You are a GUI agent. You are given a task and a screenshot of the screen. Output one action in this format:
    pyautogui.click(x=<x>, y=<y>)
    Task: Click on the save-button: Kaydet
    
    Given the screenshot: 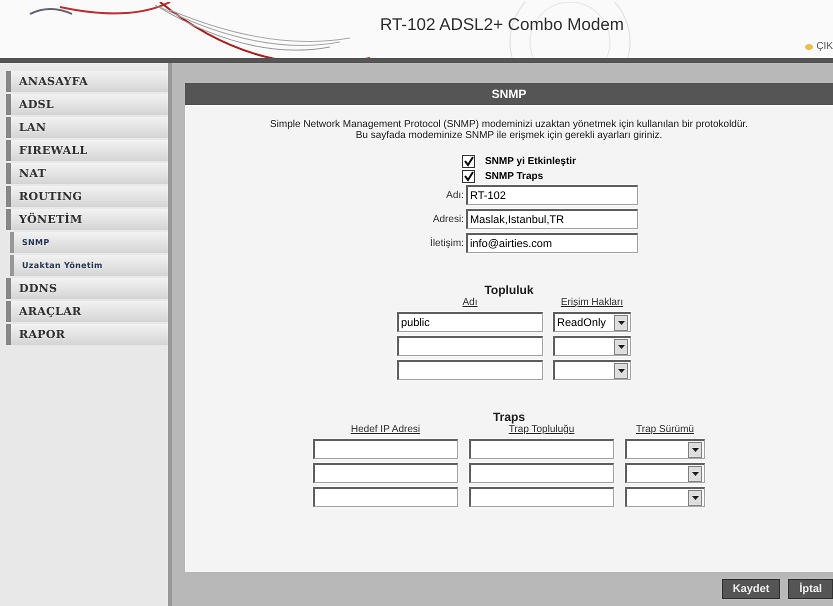 What is the action you would take?
    pyautogui.click(x=751, y=589)
    